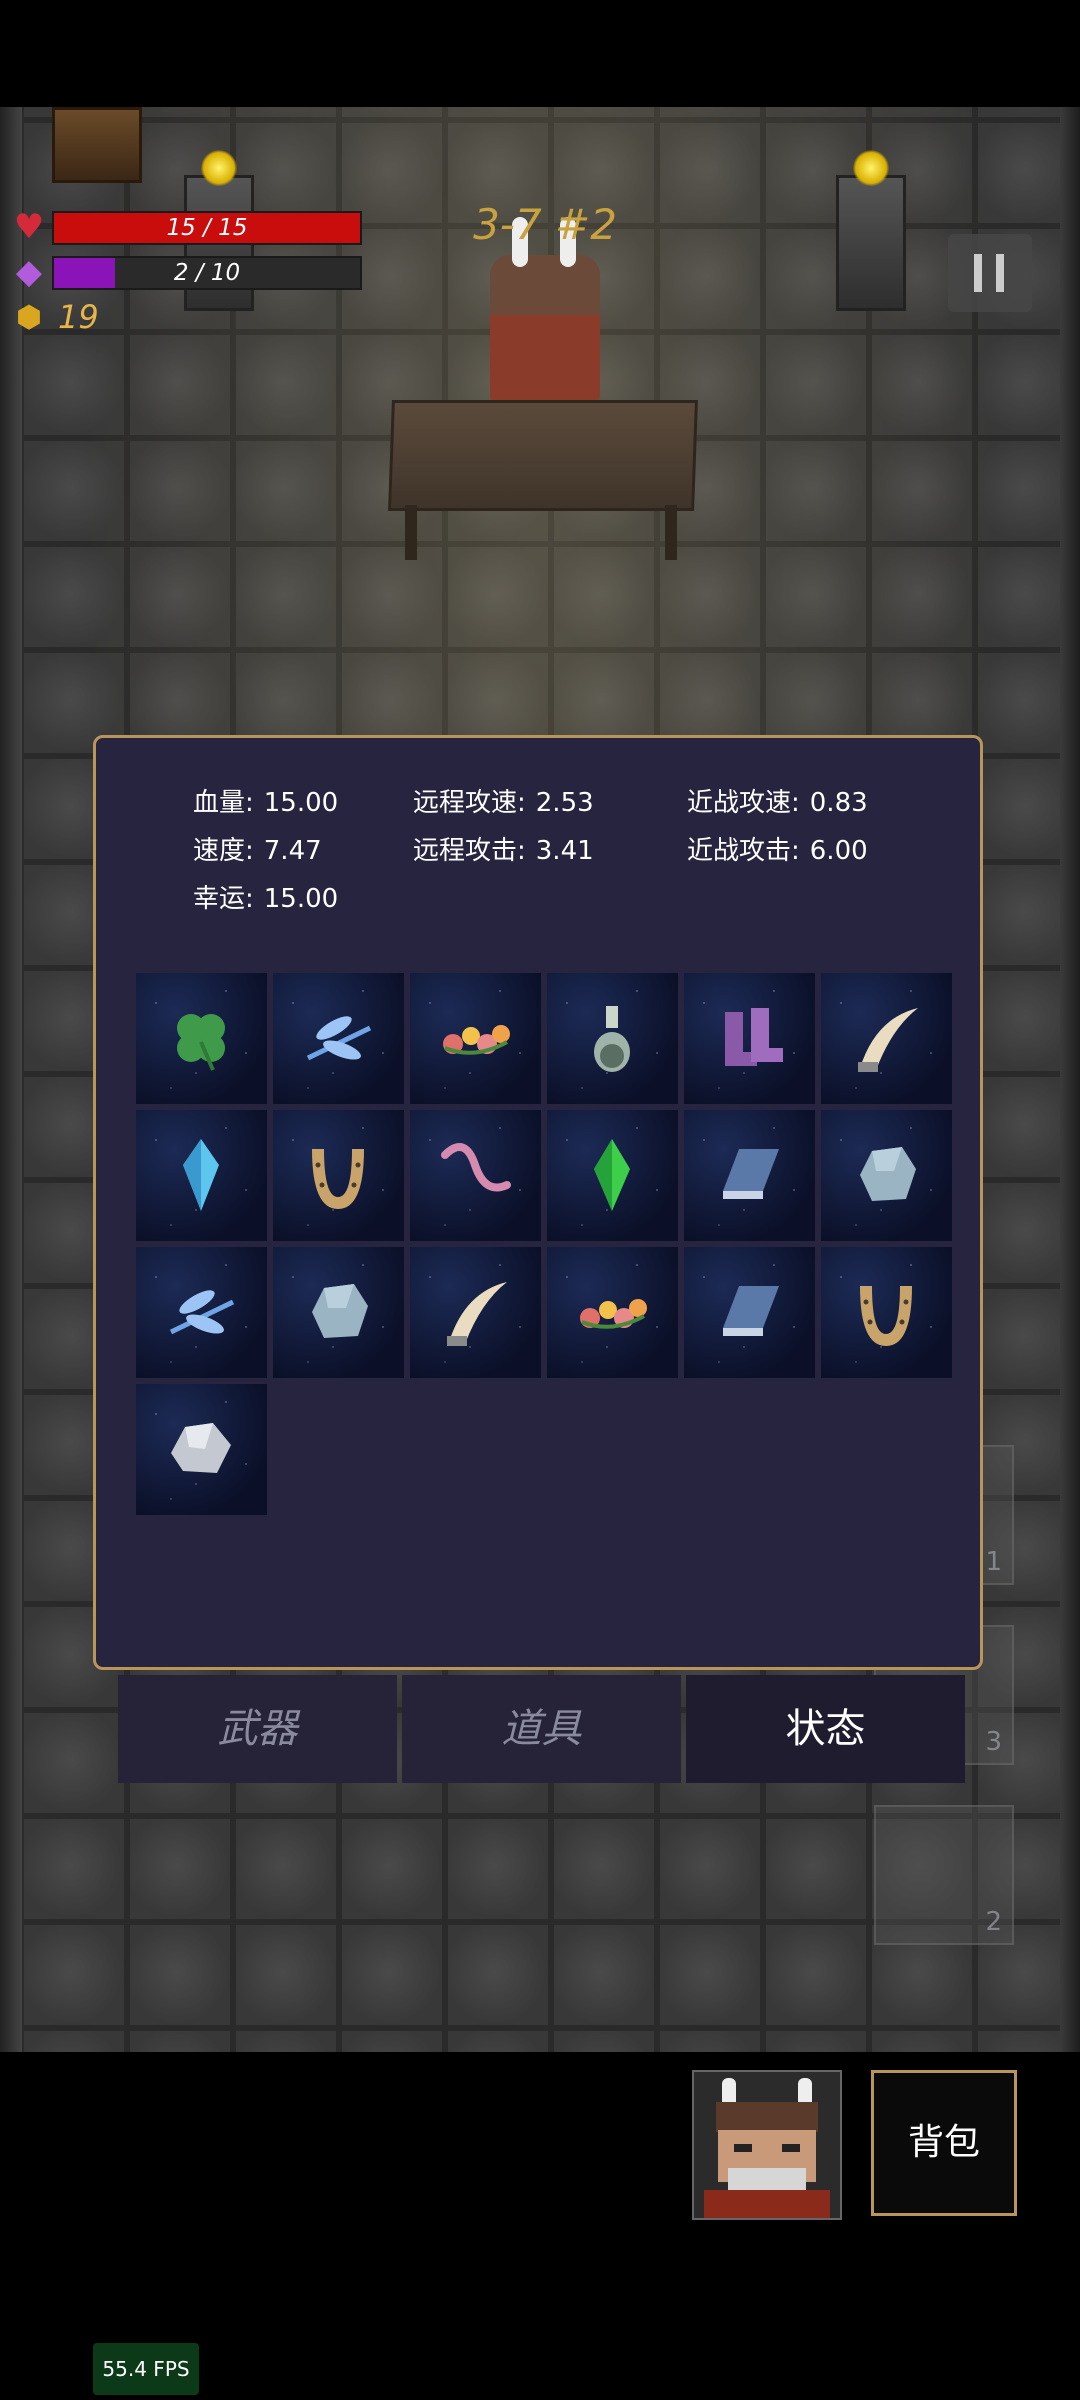 This screenshot has width=1080, height=2400. I want to click on potion-bottle-icon, so click(612, 1039).